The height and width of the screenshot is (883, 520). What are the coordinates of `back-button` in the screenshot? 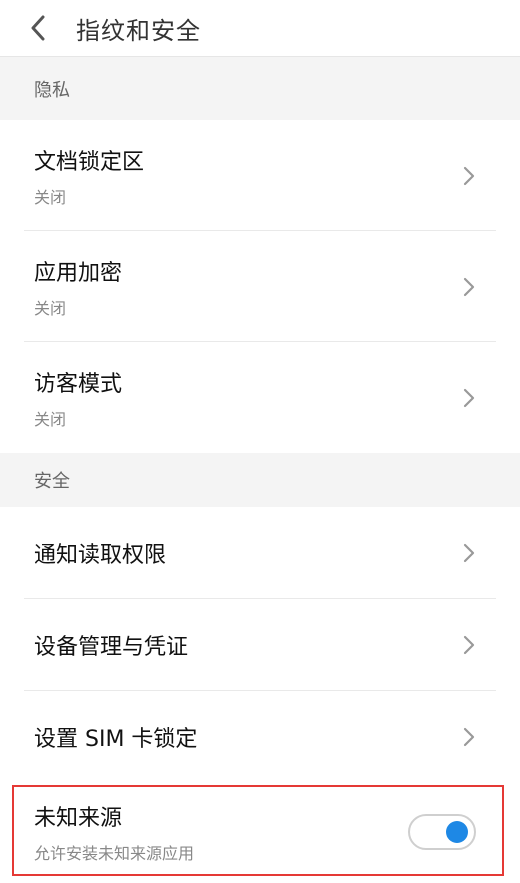 It's located at (38, 28).